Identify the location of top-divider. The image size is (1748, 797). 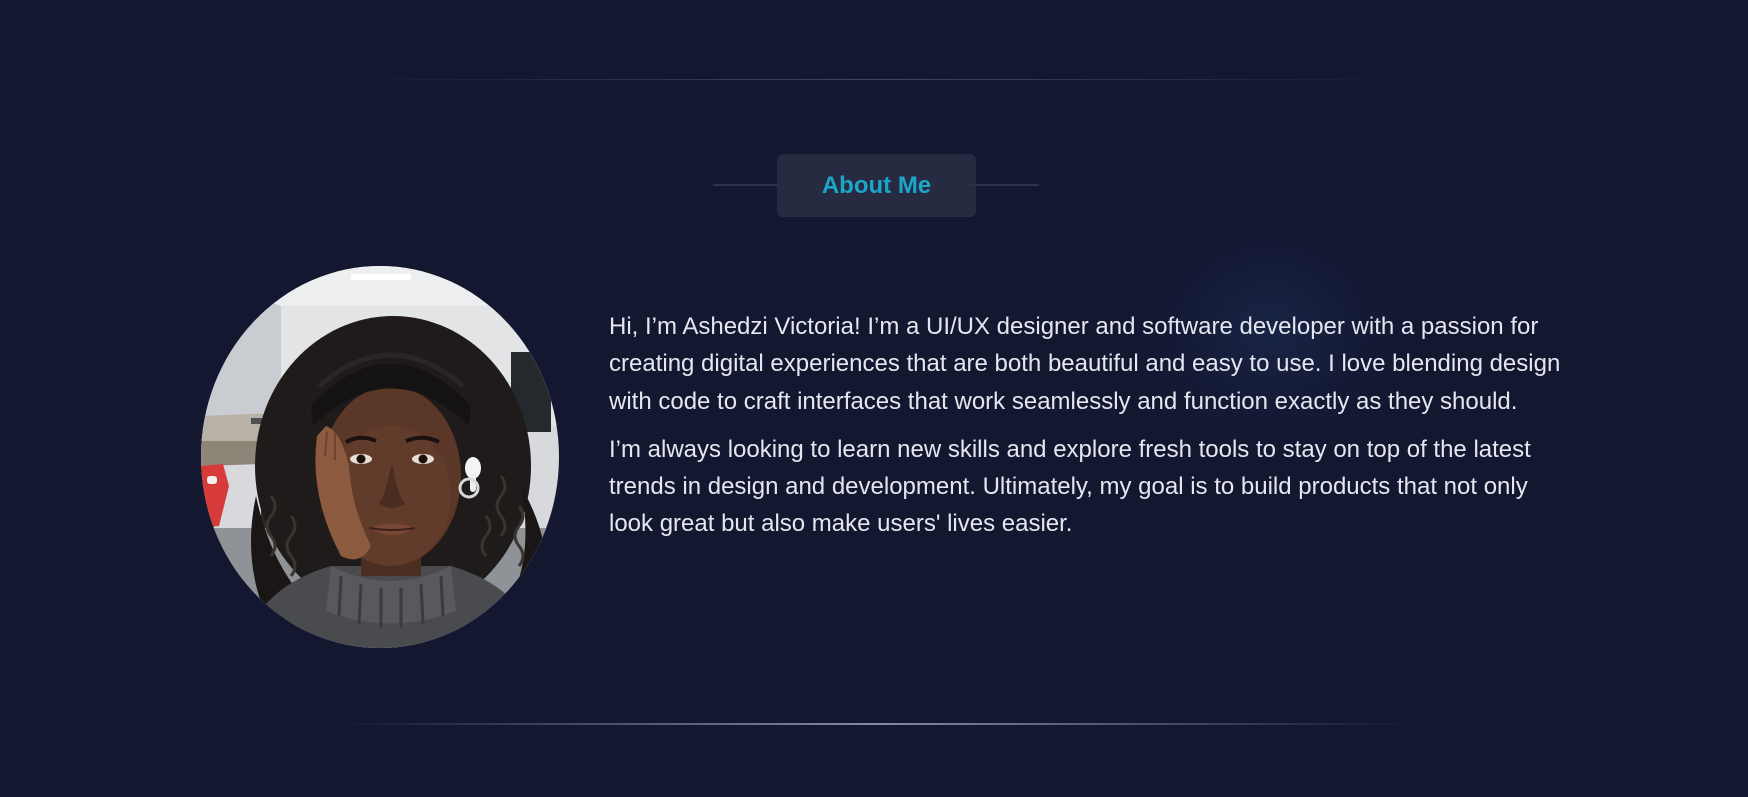
(875, 79).